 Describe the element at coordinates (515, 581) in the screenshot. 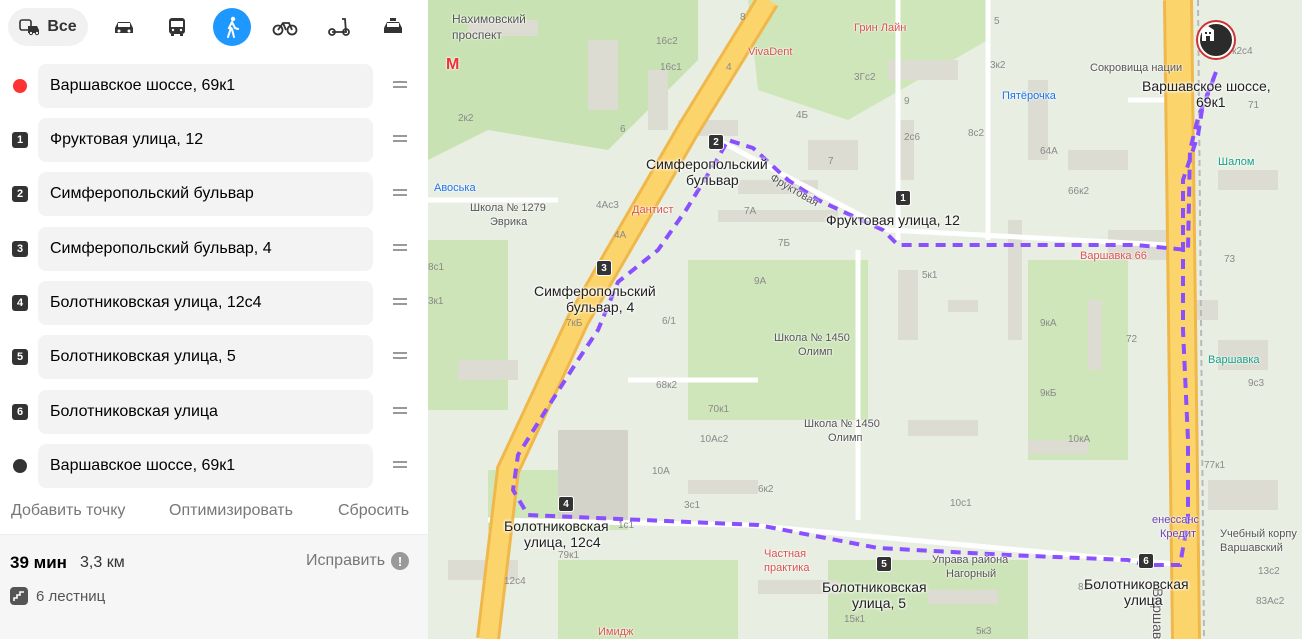

I see `house-number: 12с4` at that location.